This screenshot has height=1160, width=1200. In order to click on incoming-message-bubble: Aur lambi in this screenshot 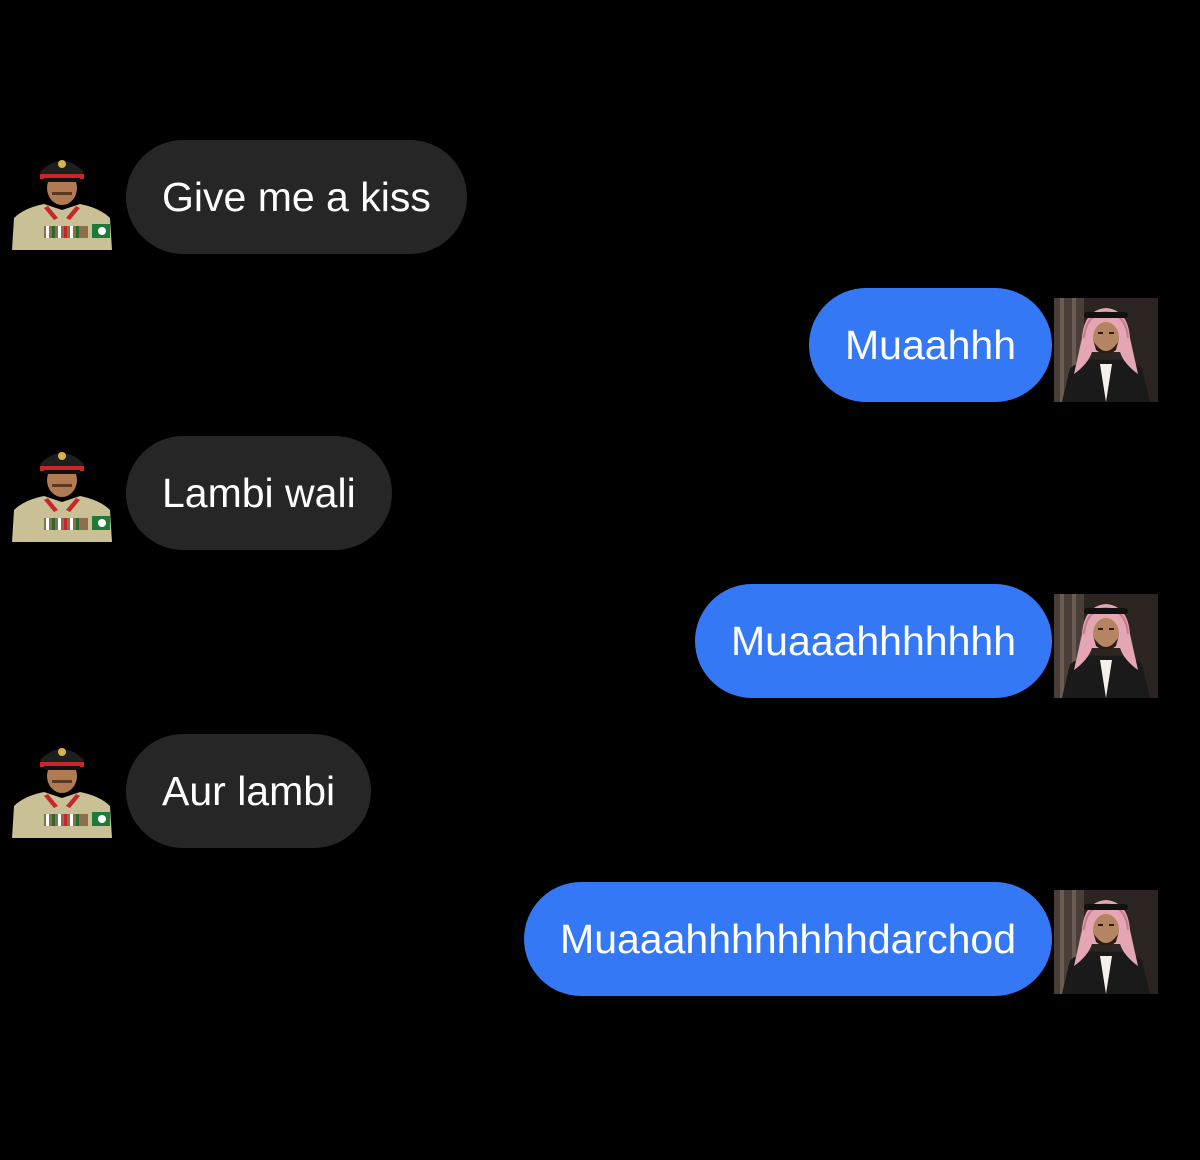, I will do `click(249, 791)`.